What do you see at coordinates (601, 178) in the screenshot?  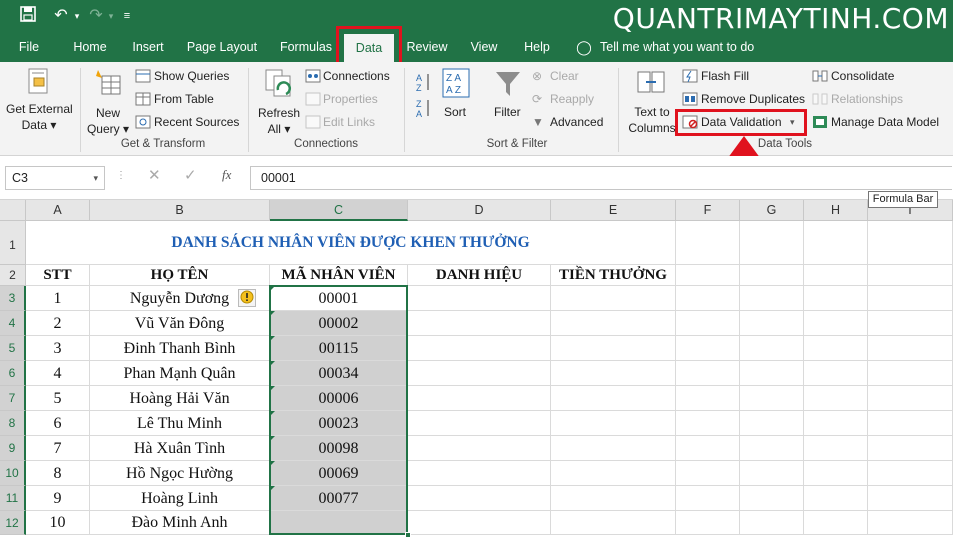 I see `formula-input: 00001` at bounding box center [601, 178].